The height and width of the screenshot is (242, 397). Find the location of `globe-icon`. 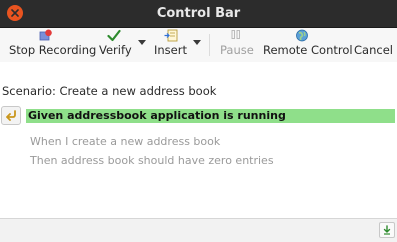

globe-icon is located at coordinates (302, 35).